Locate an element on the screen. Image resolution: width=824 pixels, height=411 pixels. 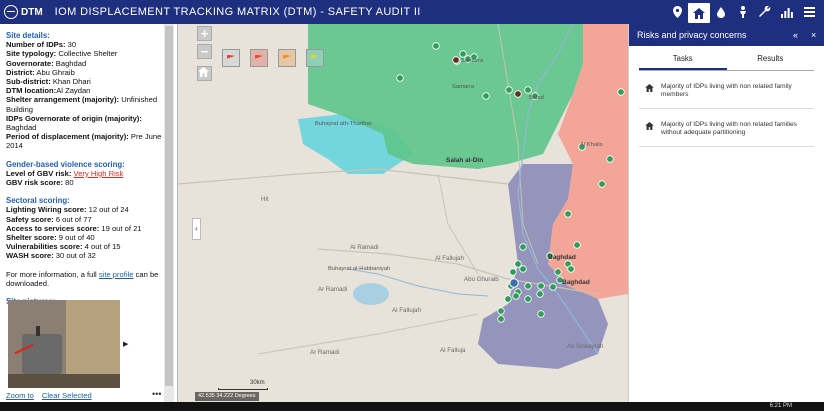
sectoral-score-row: Vulnerabilities score: 4 out of 15 is located at coordinates (84, 246).